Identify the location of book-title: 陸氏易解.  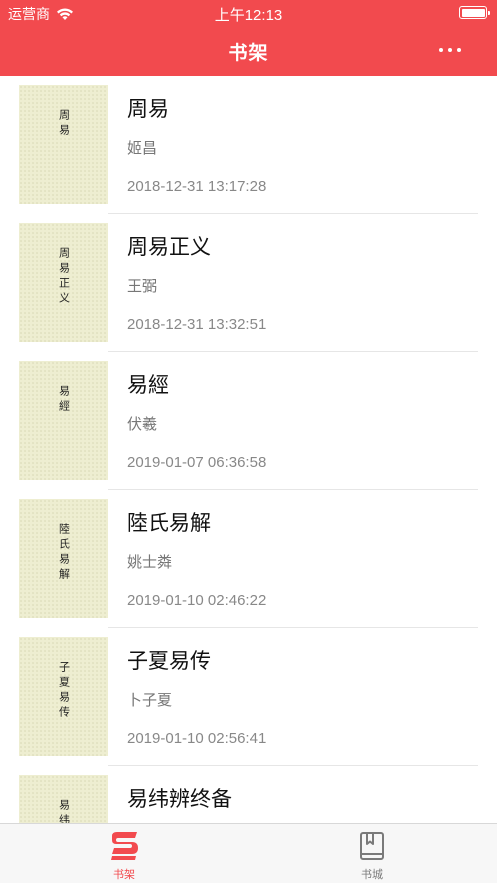
(169, 523).